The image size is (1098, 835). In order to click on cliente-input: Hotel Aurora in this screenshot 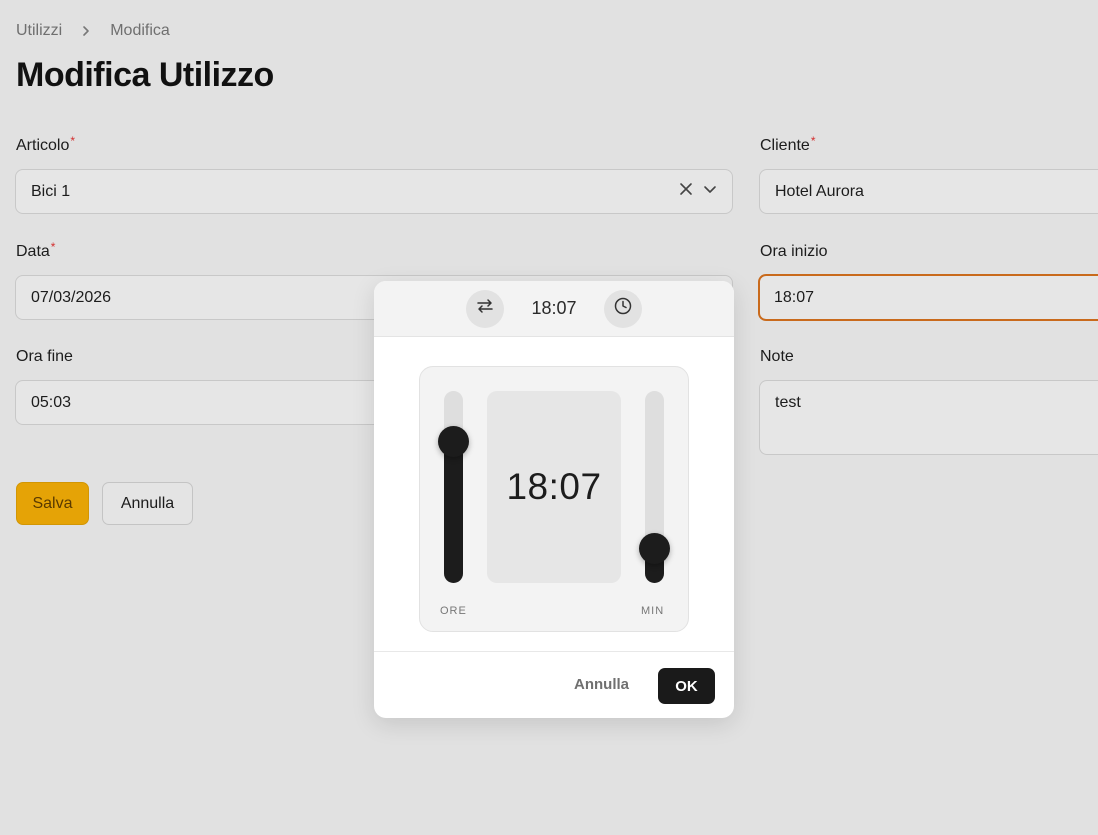, I will do `click(928, 191)`.